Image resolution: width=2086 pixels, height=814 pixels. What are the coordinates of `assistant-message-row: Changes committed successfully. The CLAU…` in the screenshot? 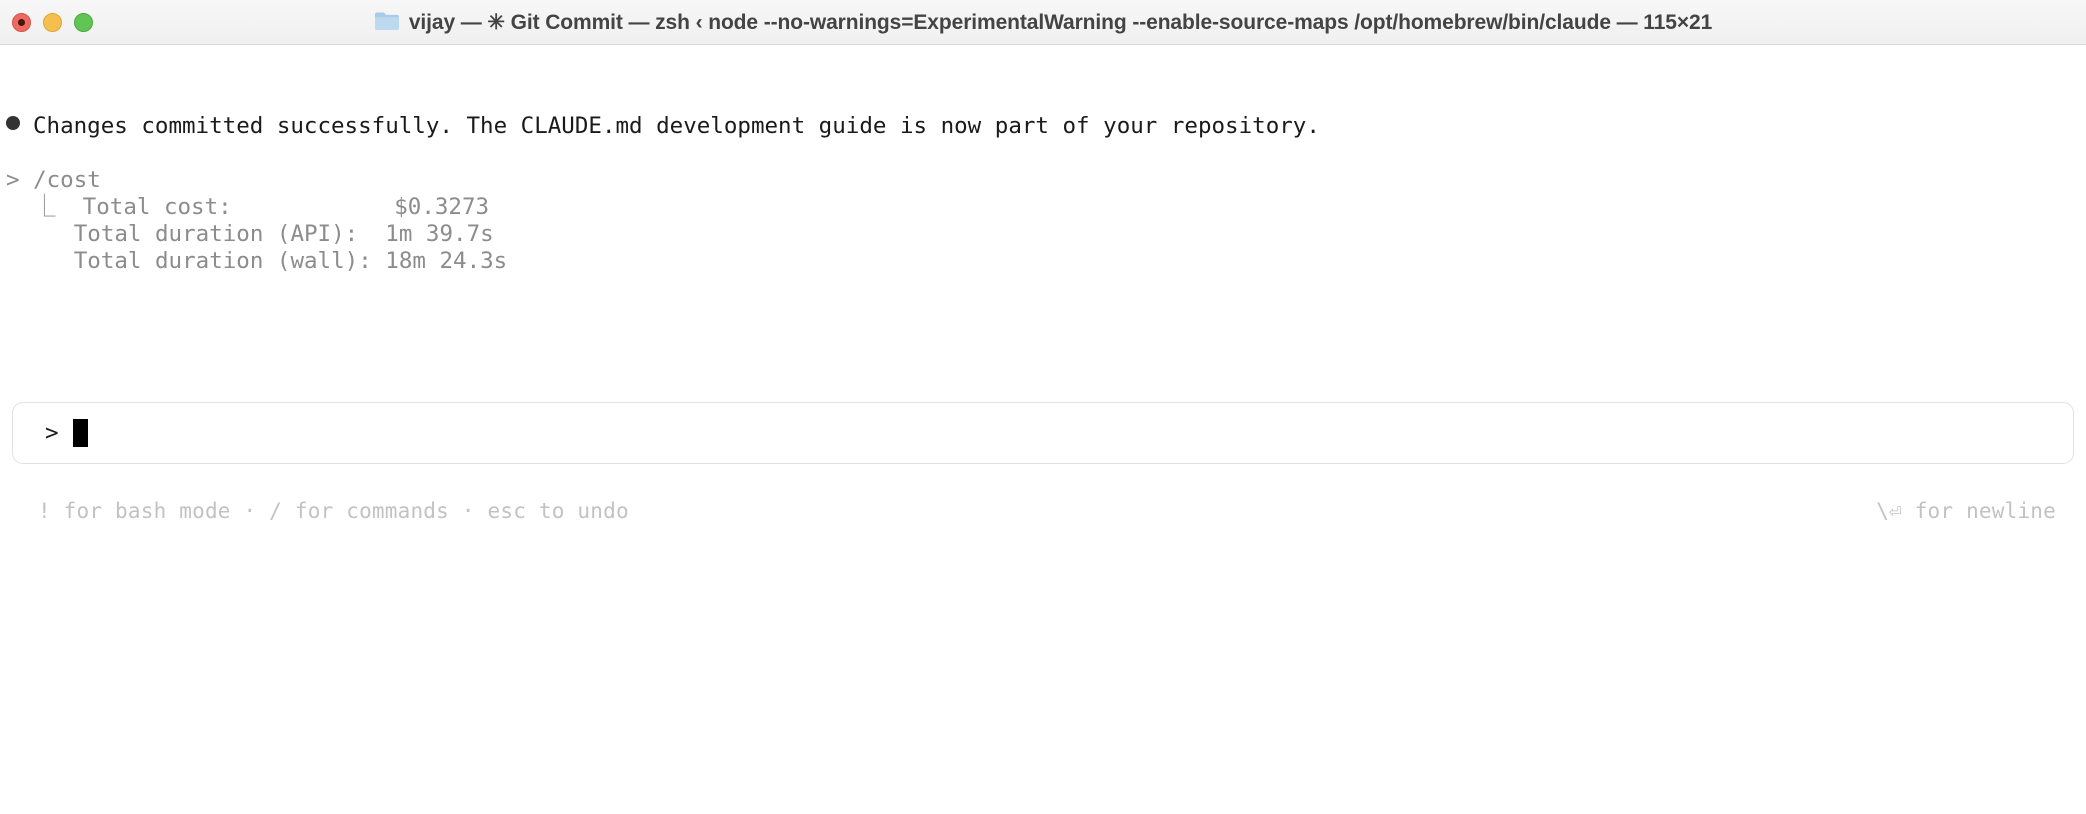 It's located at (663, 126).